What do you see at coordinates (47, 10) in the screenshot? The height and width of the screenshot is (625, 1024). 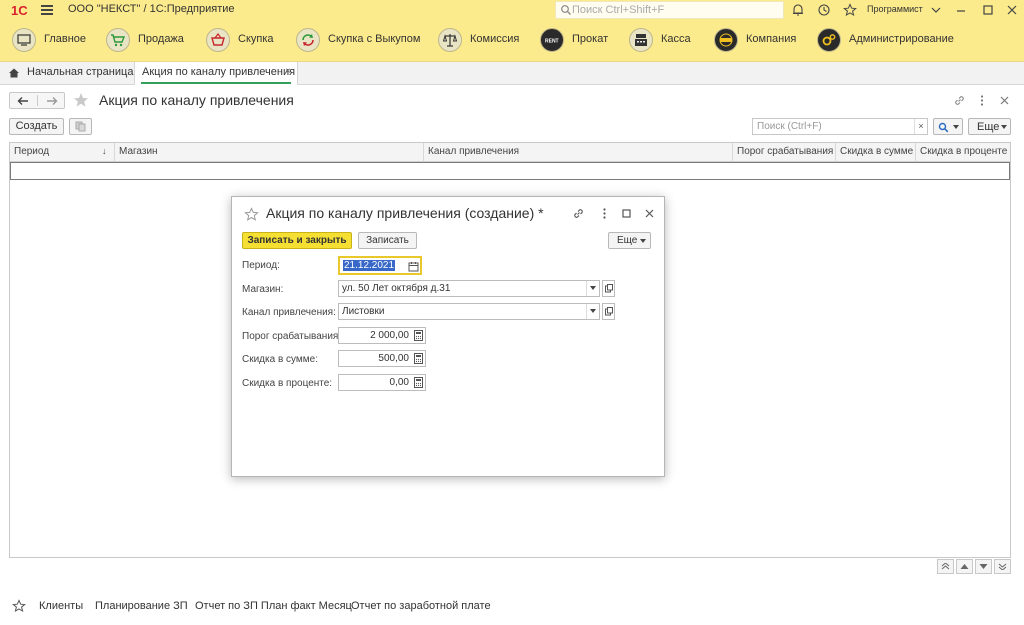 I see `main-menu-icon` at bounding box center [47, 10].